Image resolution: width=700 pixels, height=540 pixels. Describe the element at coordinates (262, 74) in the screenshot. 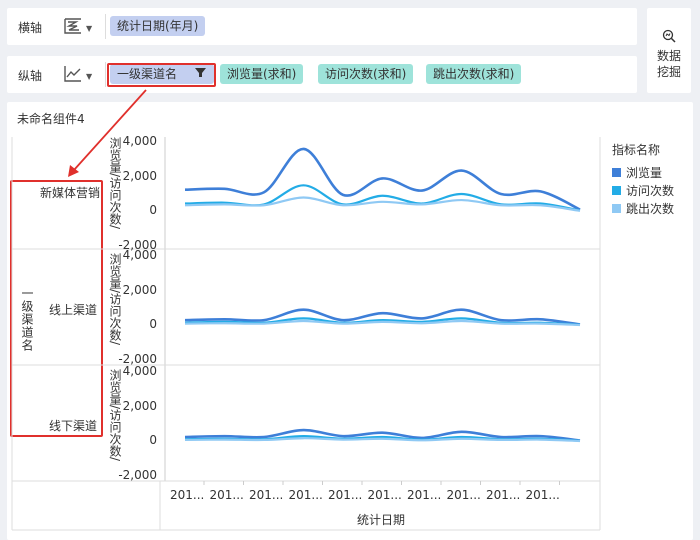

I see `metric-pill-pageviews: 浏览量(求和)` at that location.